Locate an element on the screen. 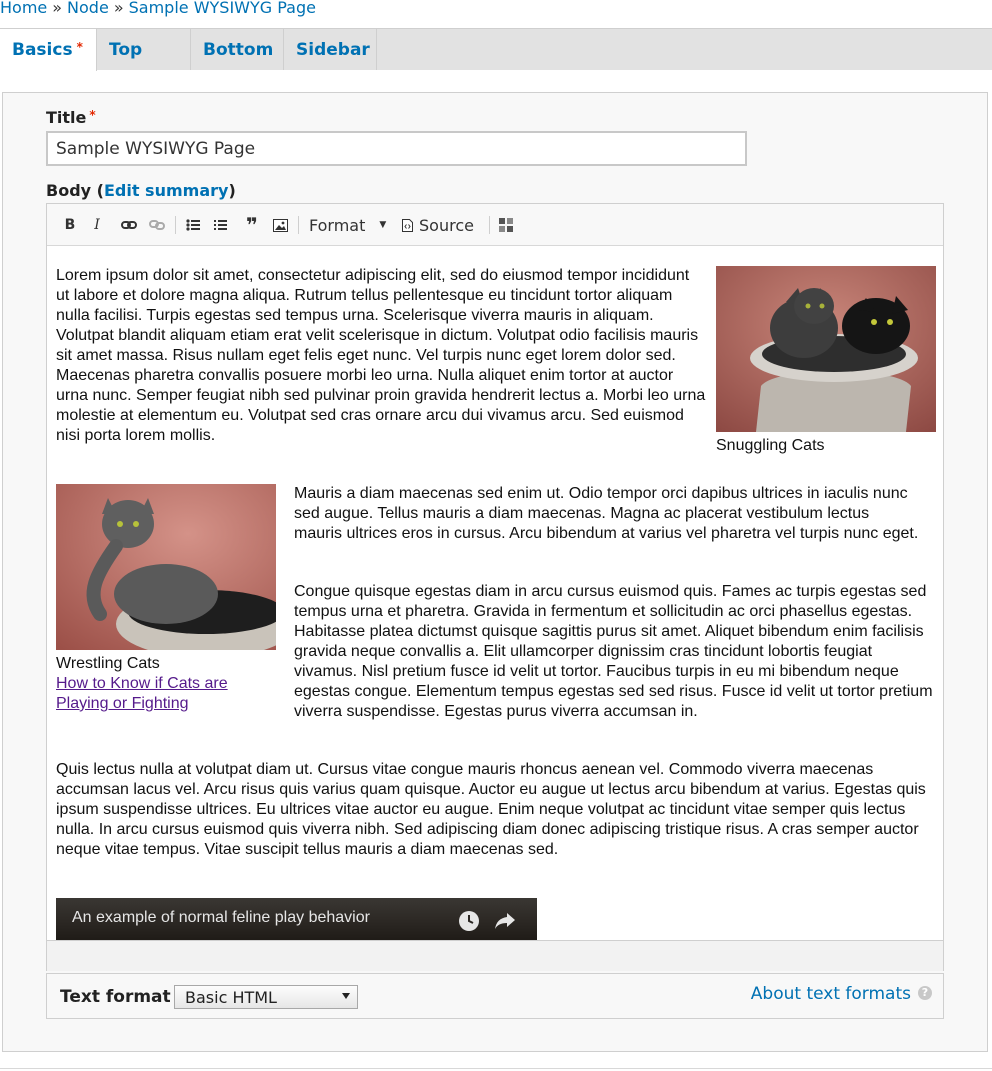 The image size is (992, 1071). breadcrumb-home: Home is located at coordinates (23, 8).